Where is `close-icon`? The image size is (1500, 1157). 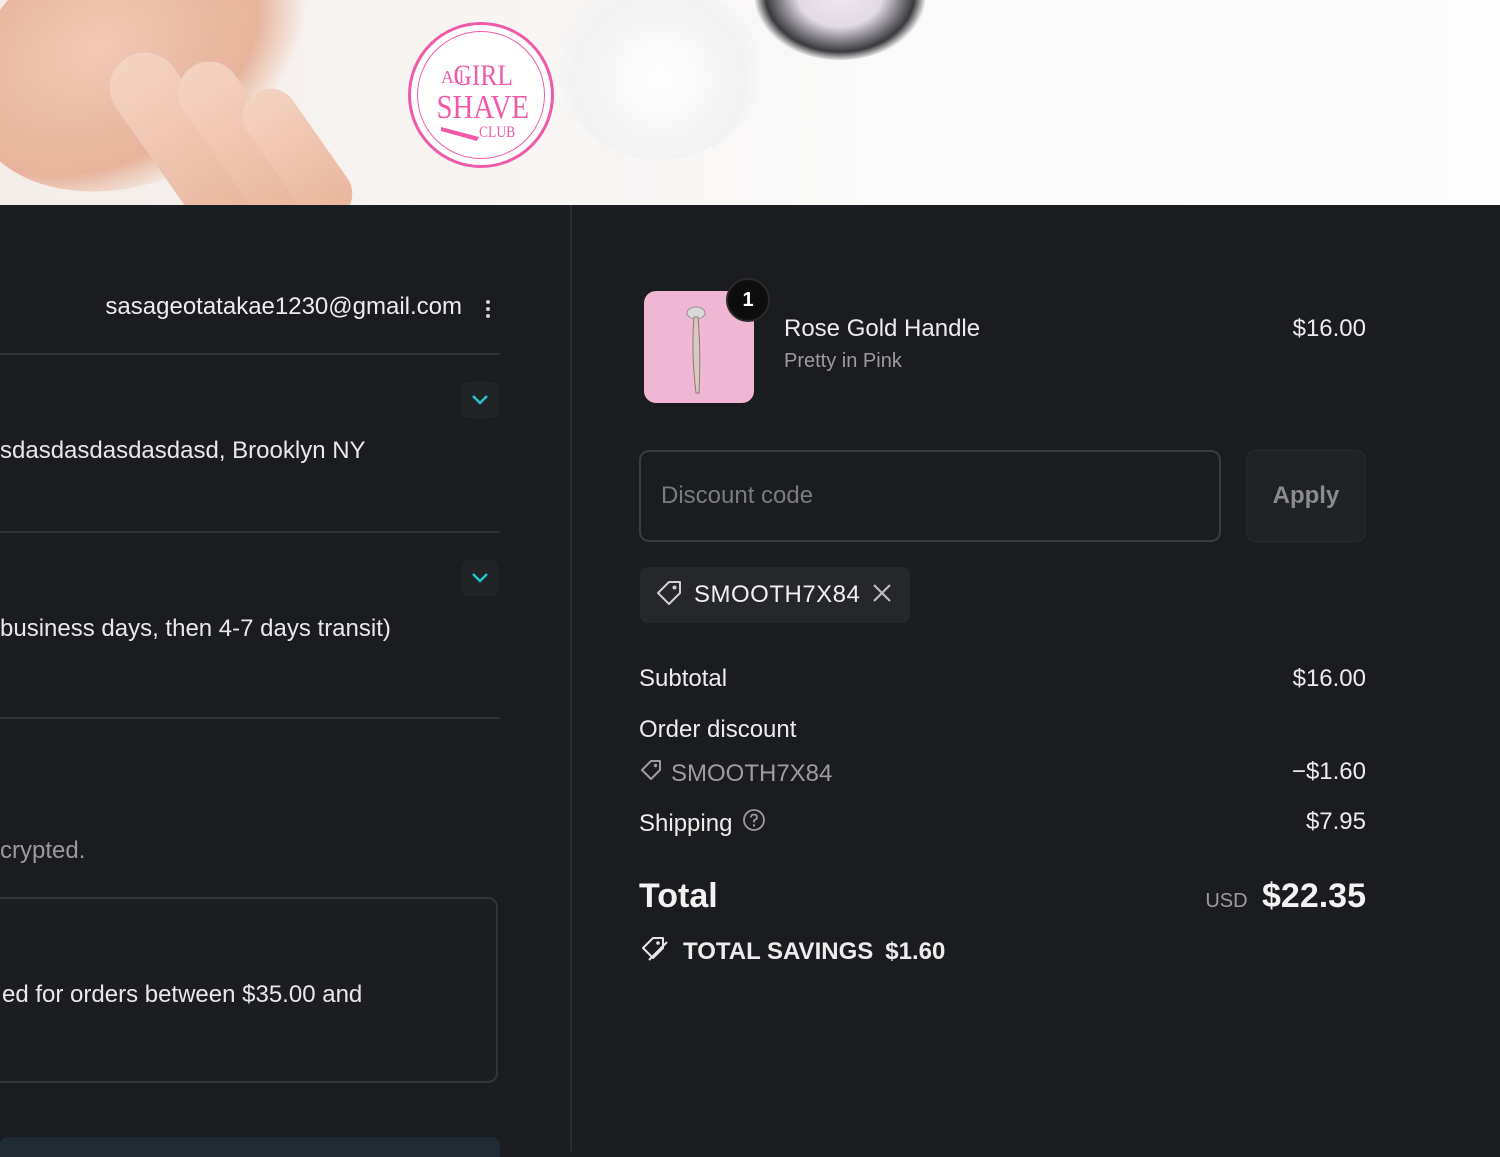
close-icon is located at coordinates (882, 595).